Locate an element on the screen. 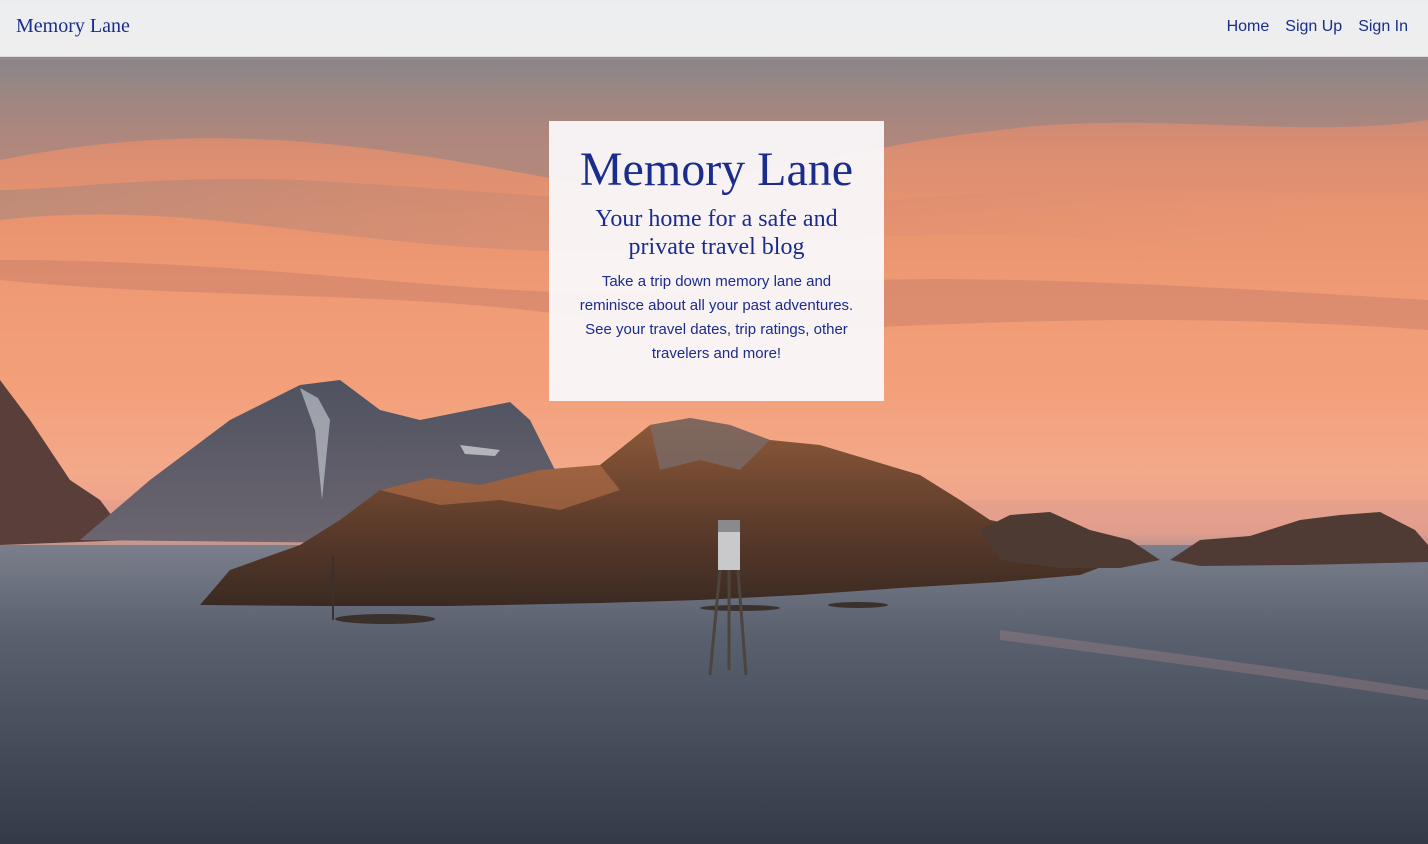 Image resolution: width=1428 pixels, height=844 pixels. nav-signup-link: Sign Up is located at coordinates (1313, 27).